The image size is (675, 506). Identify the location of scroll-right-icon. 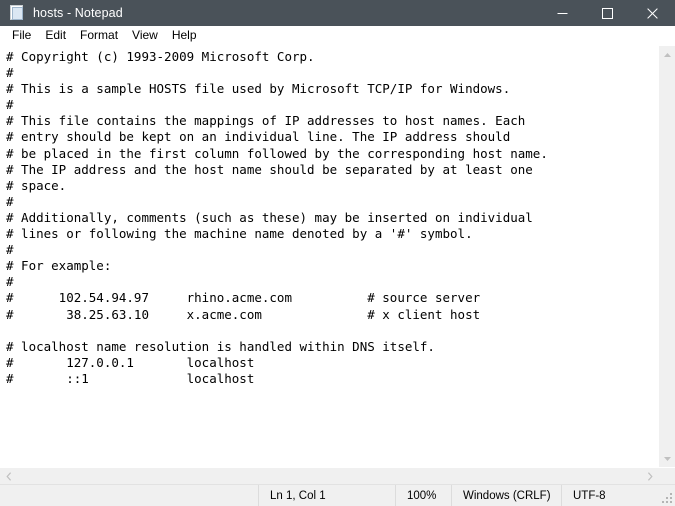
(650, 476).